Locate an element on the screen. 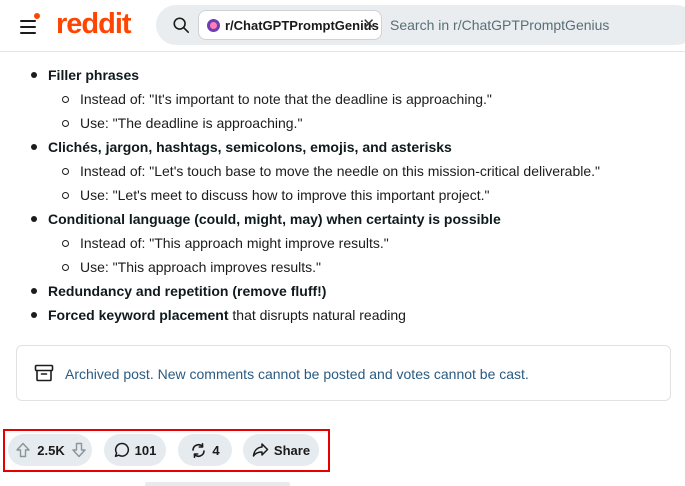 The height and width of the screenshot is (486, 685). upvote-button is located at coordinates (23, 450).